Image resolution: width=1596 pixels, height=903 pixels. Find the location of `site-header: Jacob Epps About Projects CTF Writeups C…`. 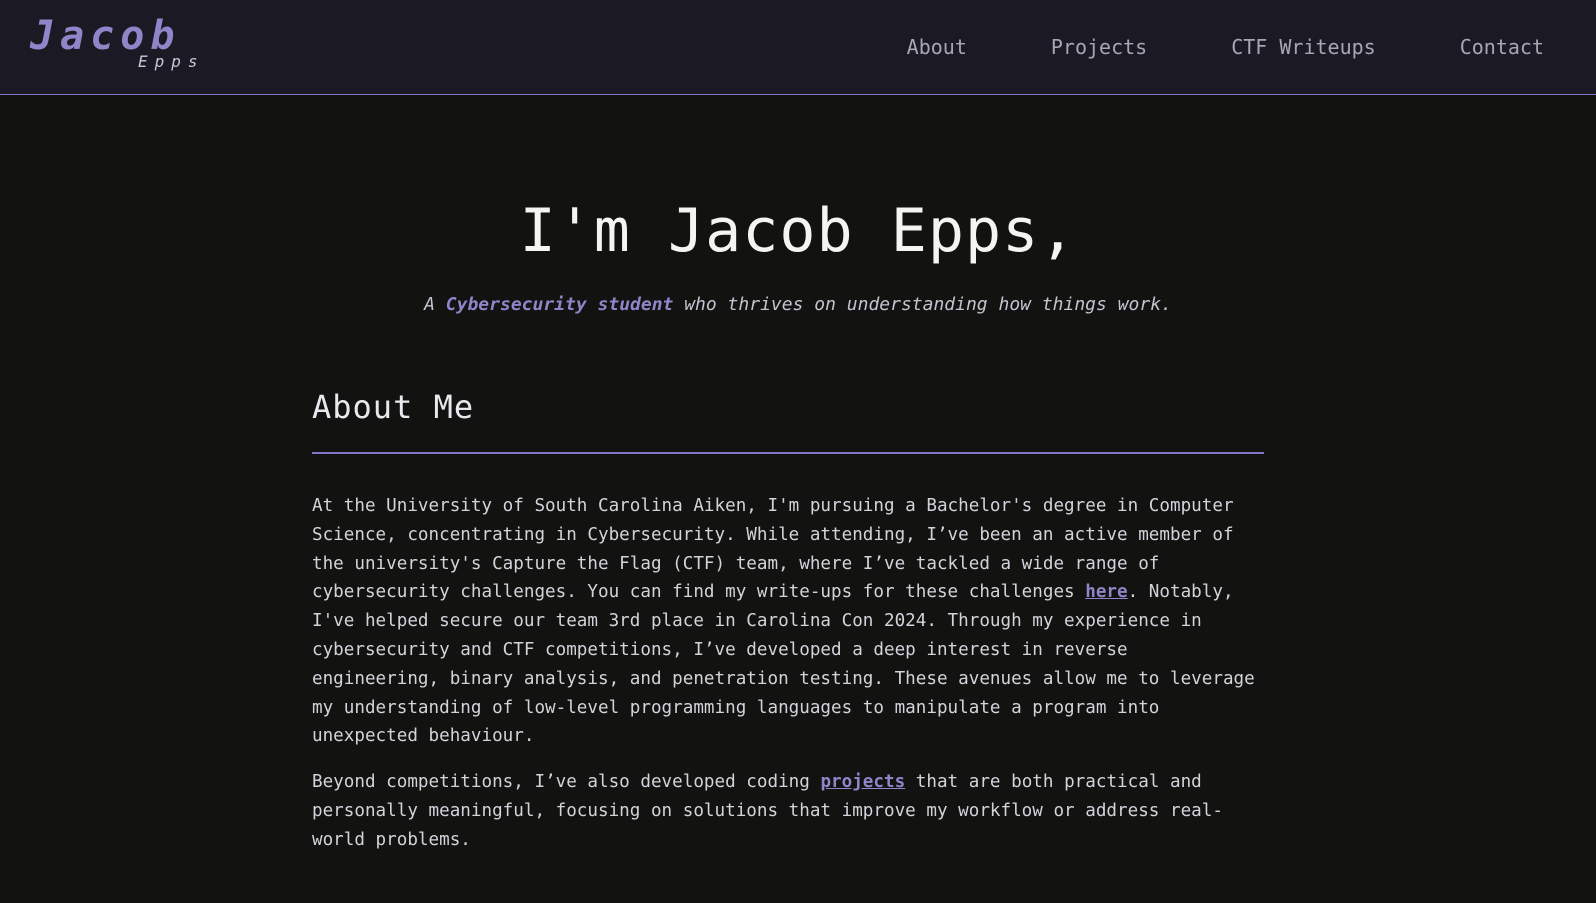

site-header: Jacob Epps About Projects CTF Writeups C… is located at coordinates (798, 47).